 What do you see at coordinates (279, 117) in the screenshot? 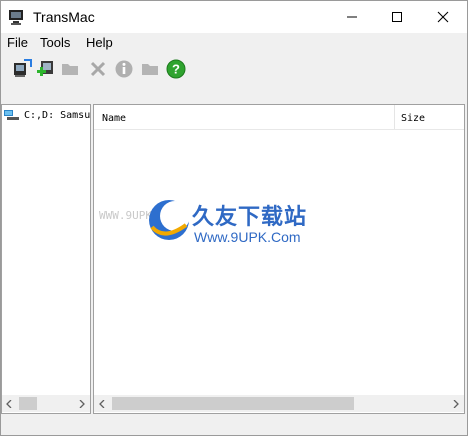
I see `list-header: Name Size` at bounding box center [279, 117].